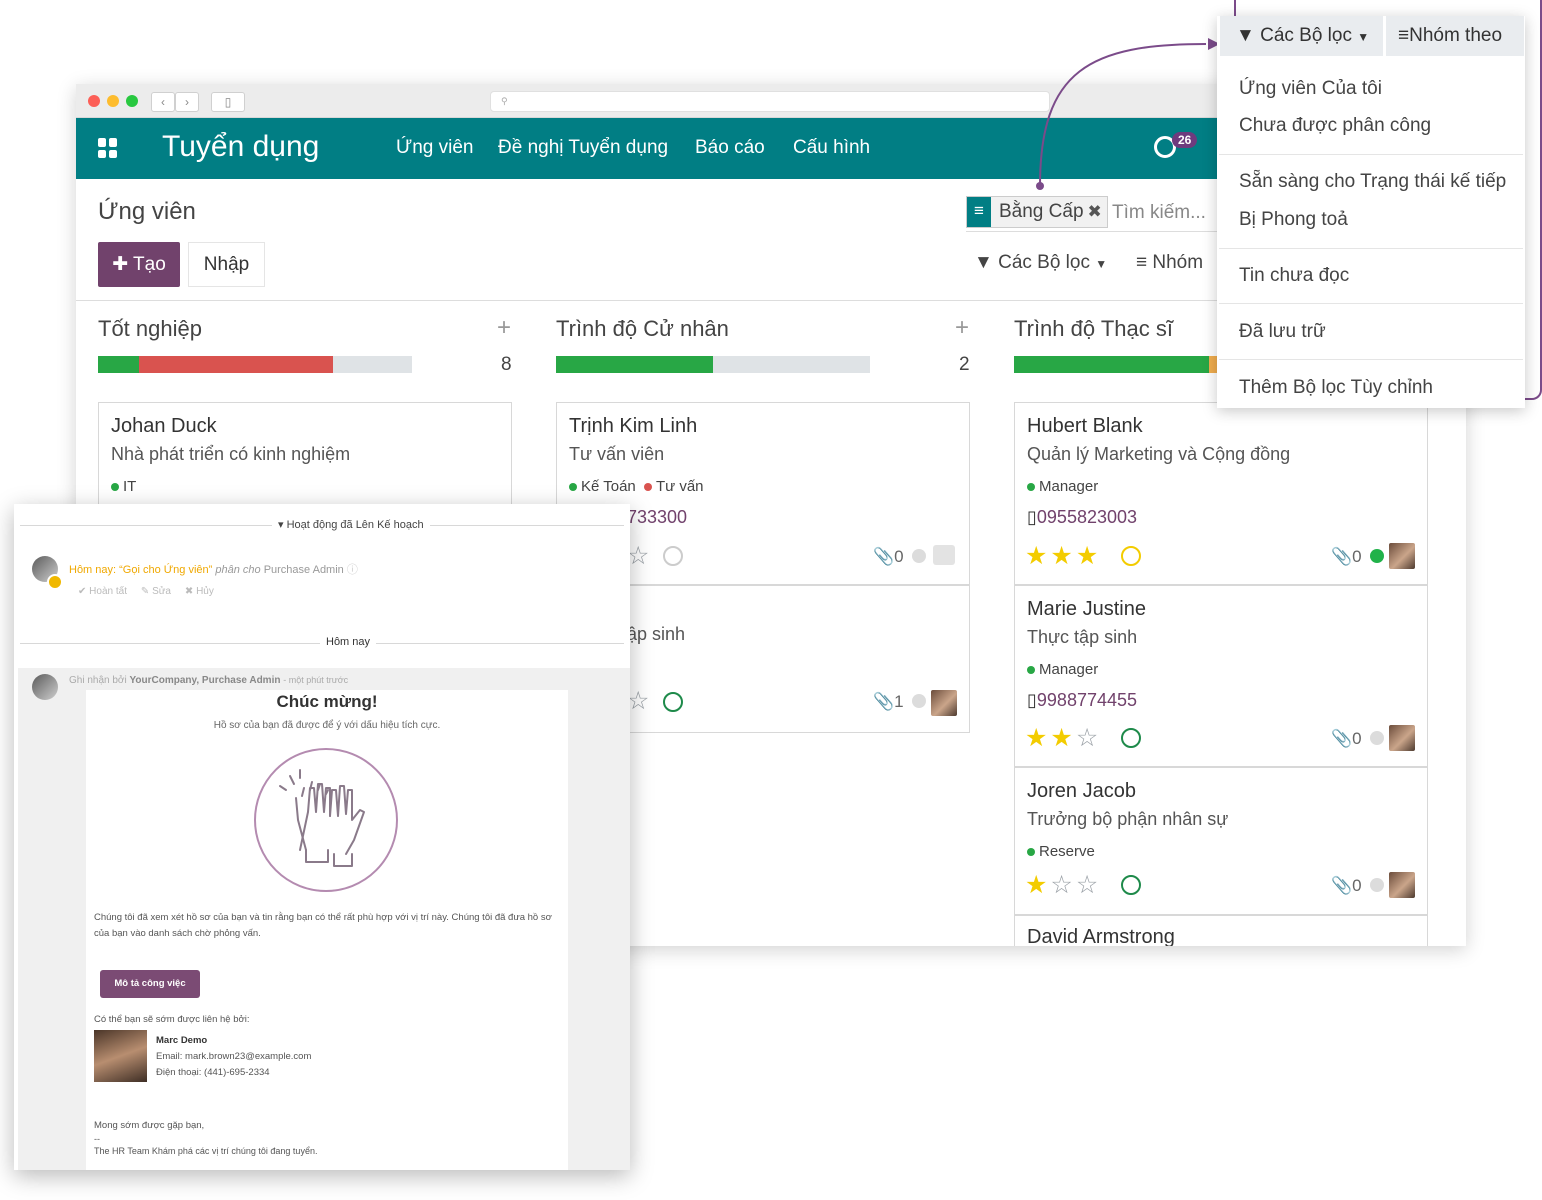  Describe the element at coordinates (1093, 329) in the screenshot. I see `column-title: Trình độ Thạc sĩ` at that location.